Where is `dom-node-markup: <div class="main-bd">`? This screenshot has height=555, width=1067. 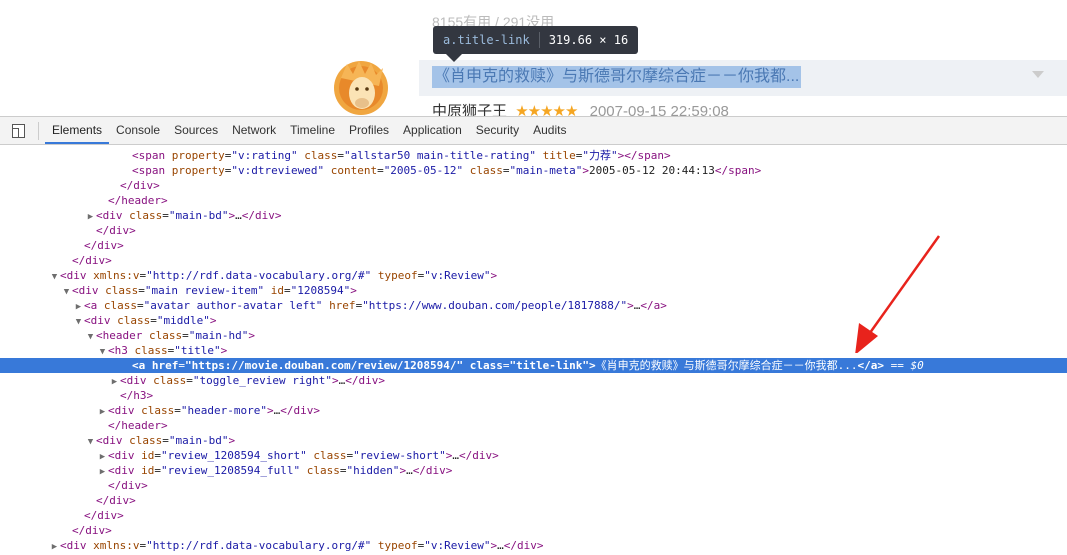
dom-node-markup: <div class="main-bd"> is located at coordinates (166, 440).